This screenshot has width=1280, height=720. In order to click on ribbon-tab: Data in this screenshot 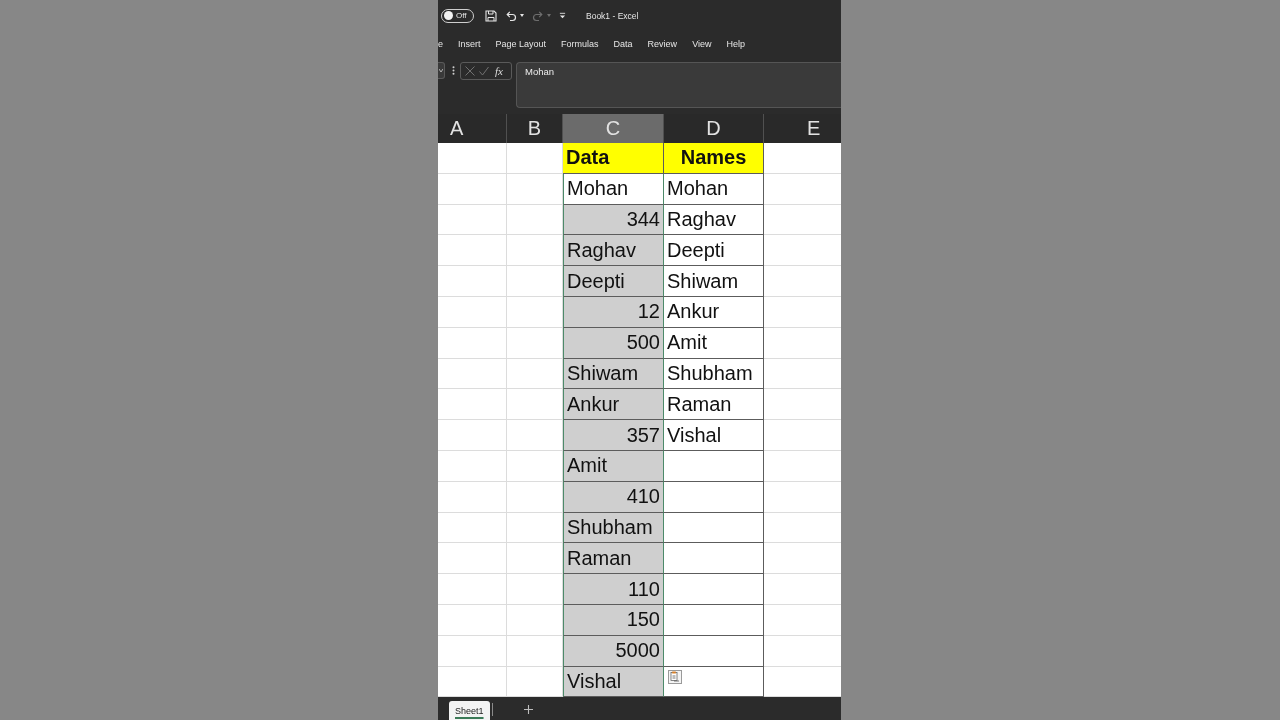, I will do `click(623, 44)`.